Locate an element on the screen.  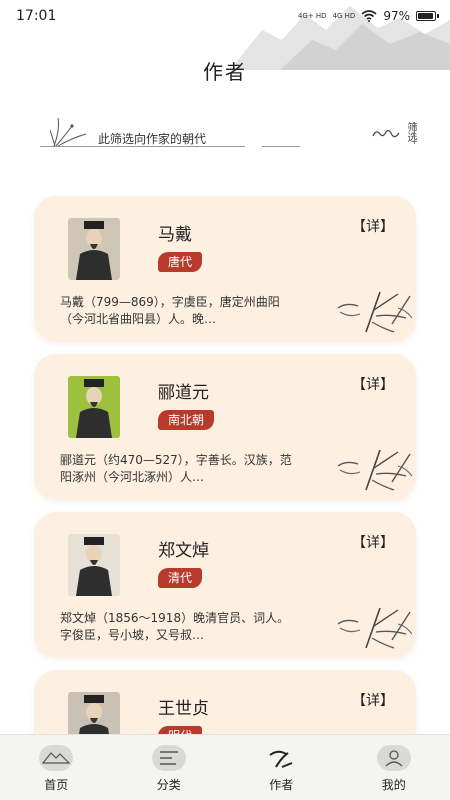
filter-button-rule is located at coordinates (414, 133).